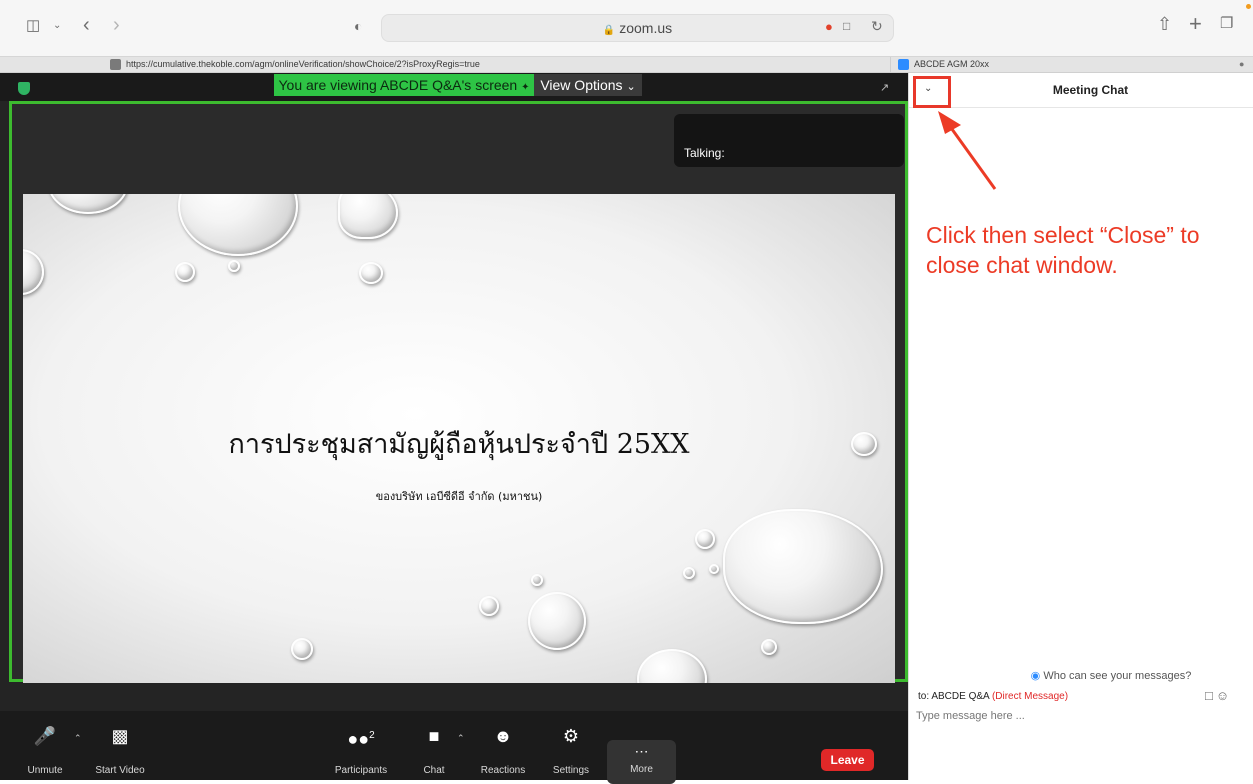 This screenshot has width=1253, height=784. I want to click on unmute-button: 🎤 Unmute, so click(45, 745).